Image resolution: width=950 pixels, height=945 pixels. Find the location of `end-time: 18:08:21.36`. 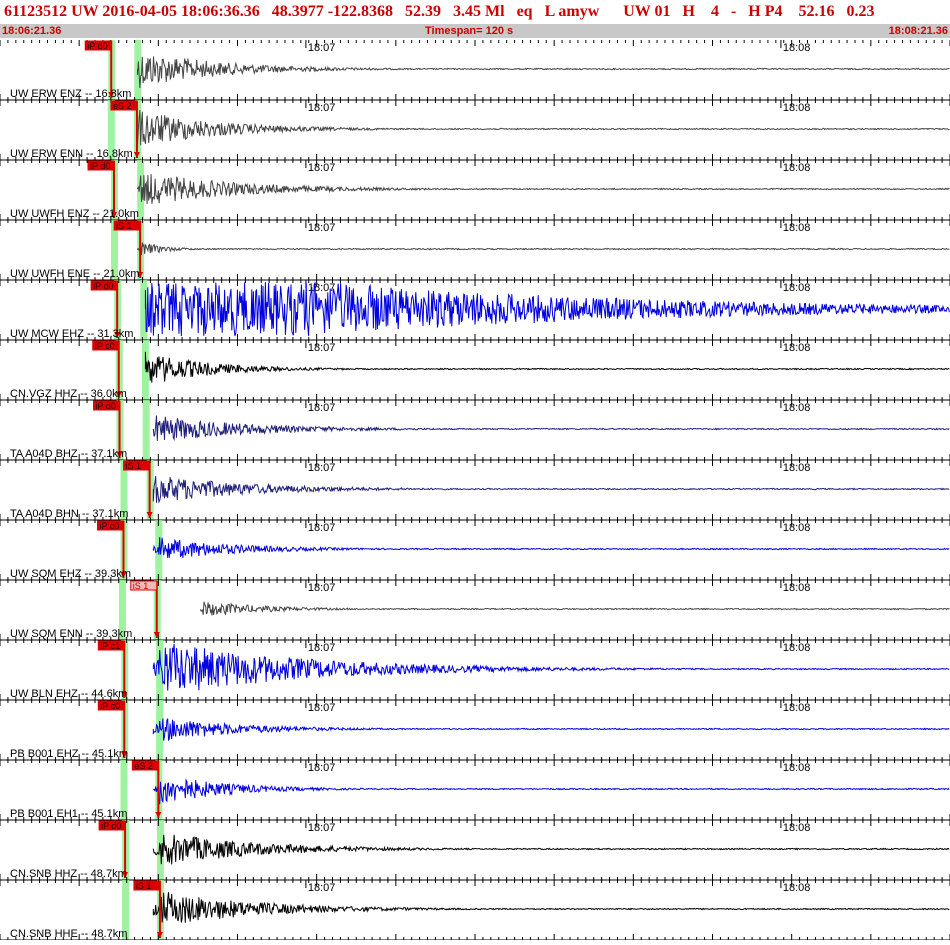

end-time: 18:08:21.36 is located at coordinates (918, 31).